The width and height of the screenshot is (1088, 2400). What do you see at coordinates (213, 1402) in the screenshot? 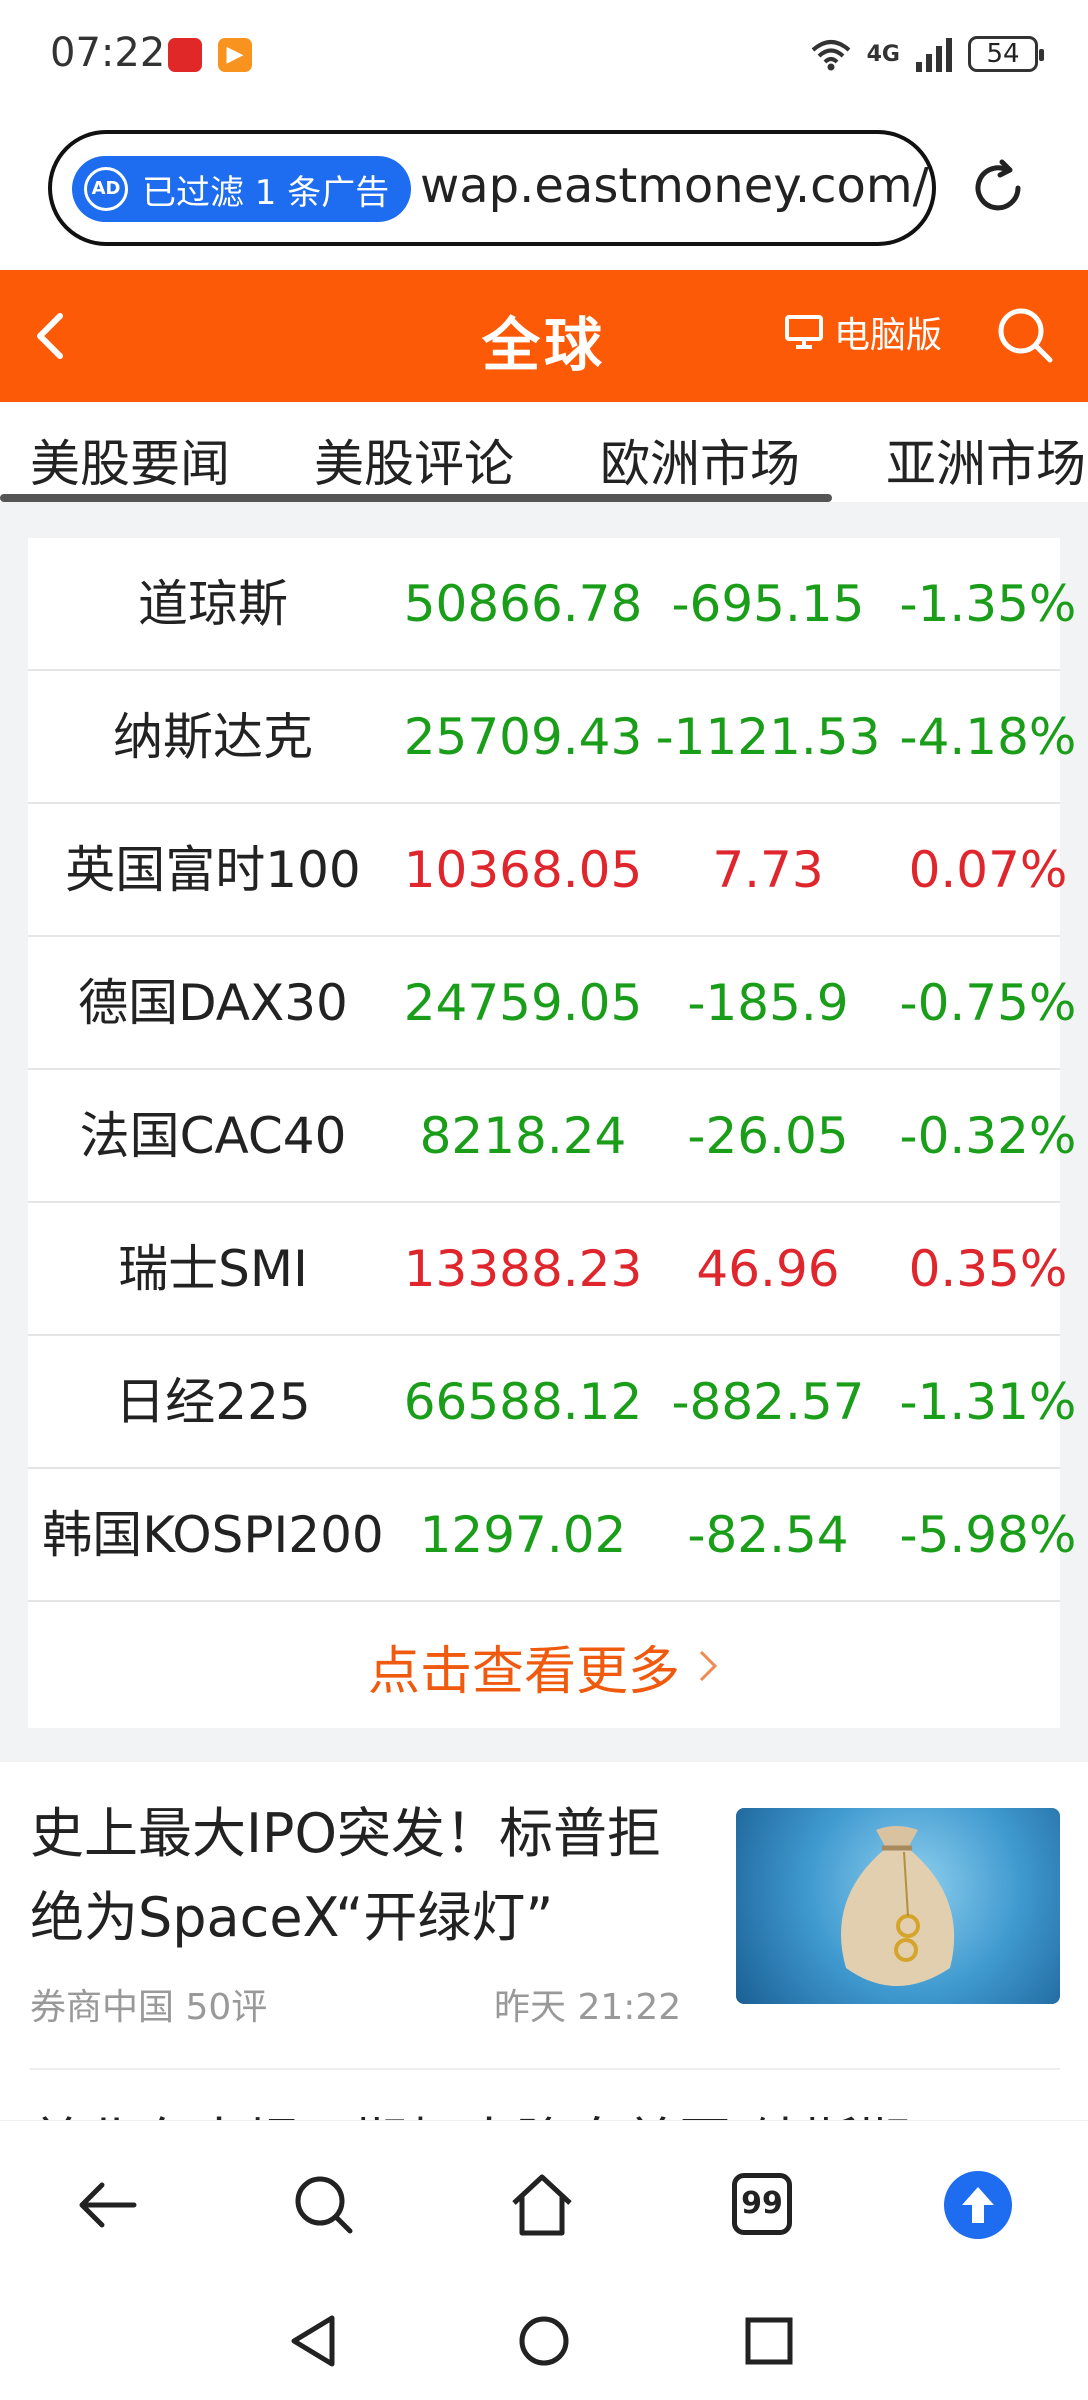
I see `market-name: 日经225` at bounding box center [213, 1402].